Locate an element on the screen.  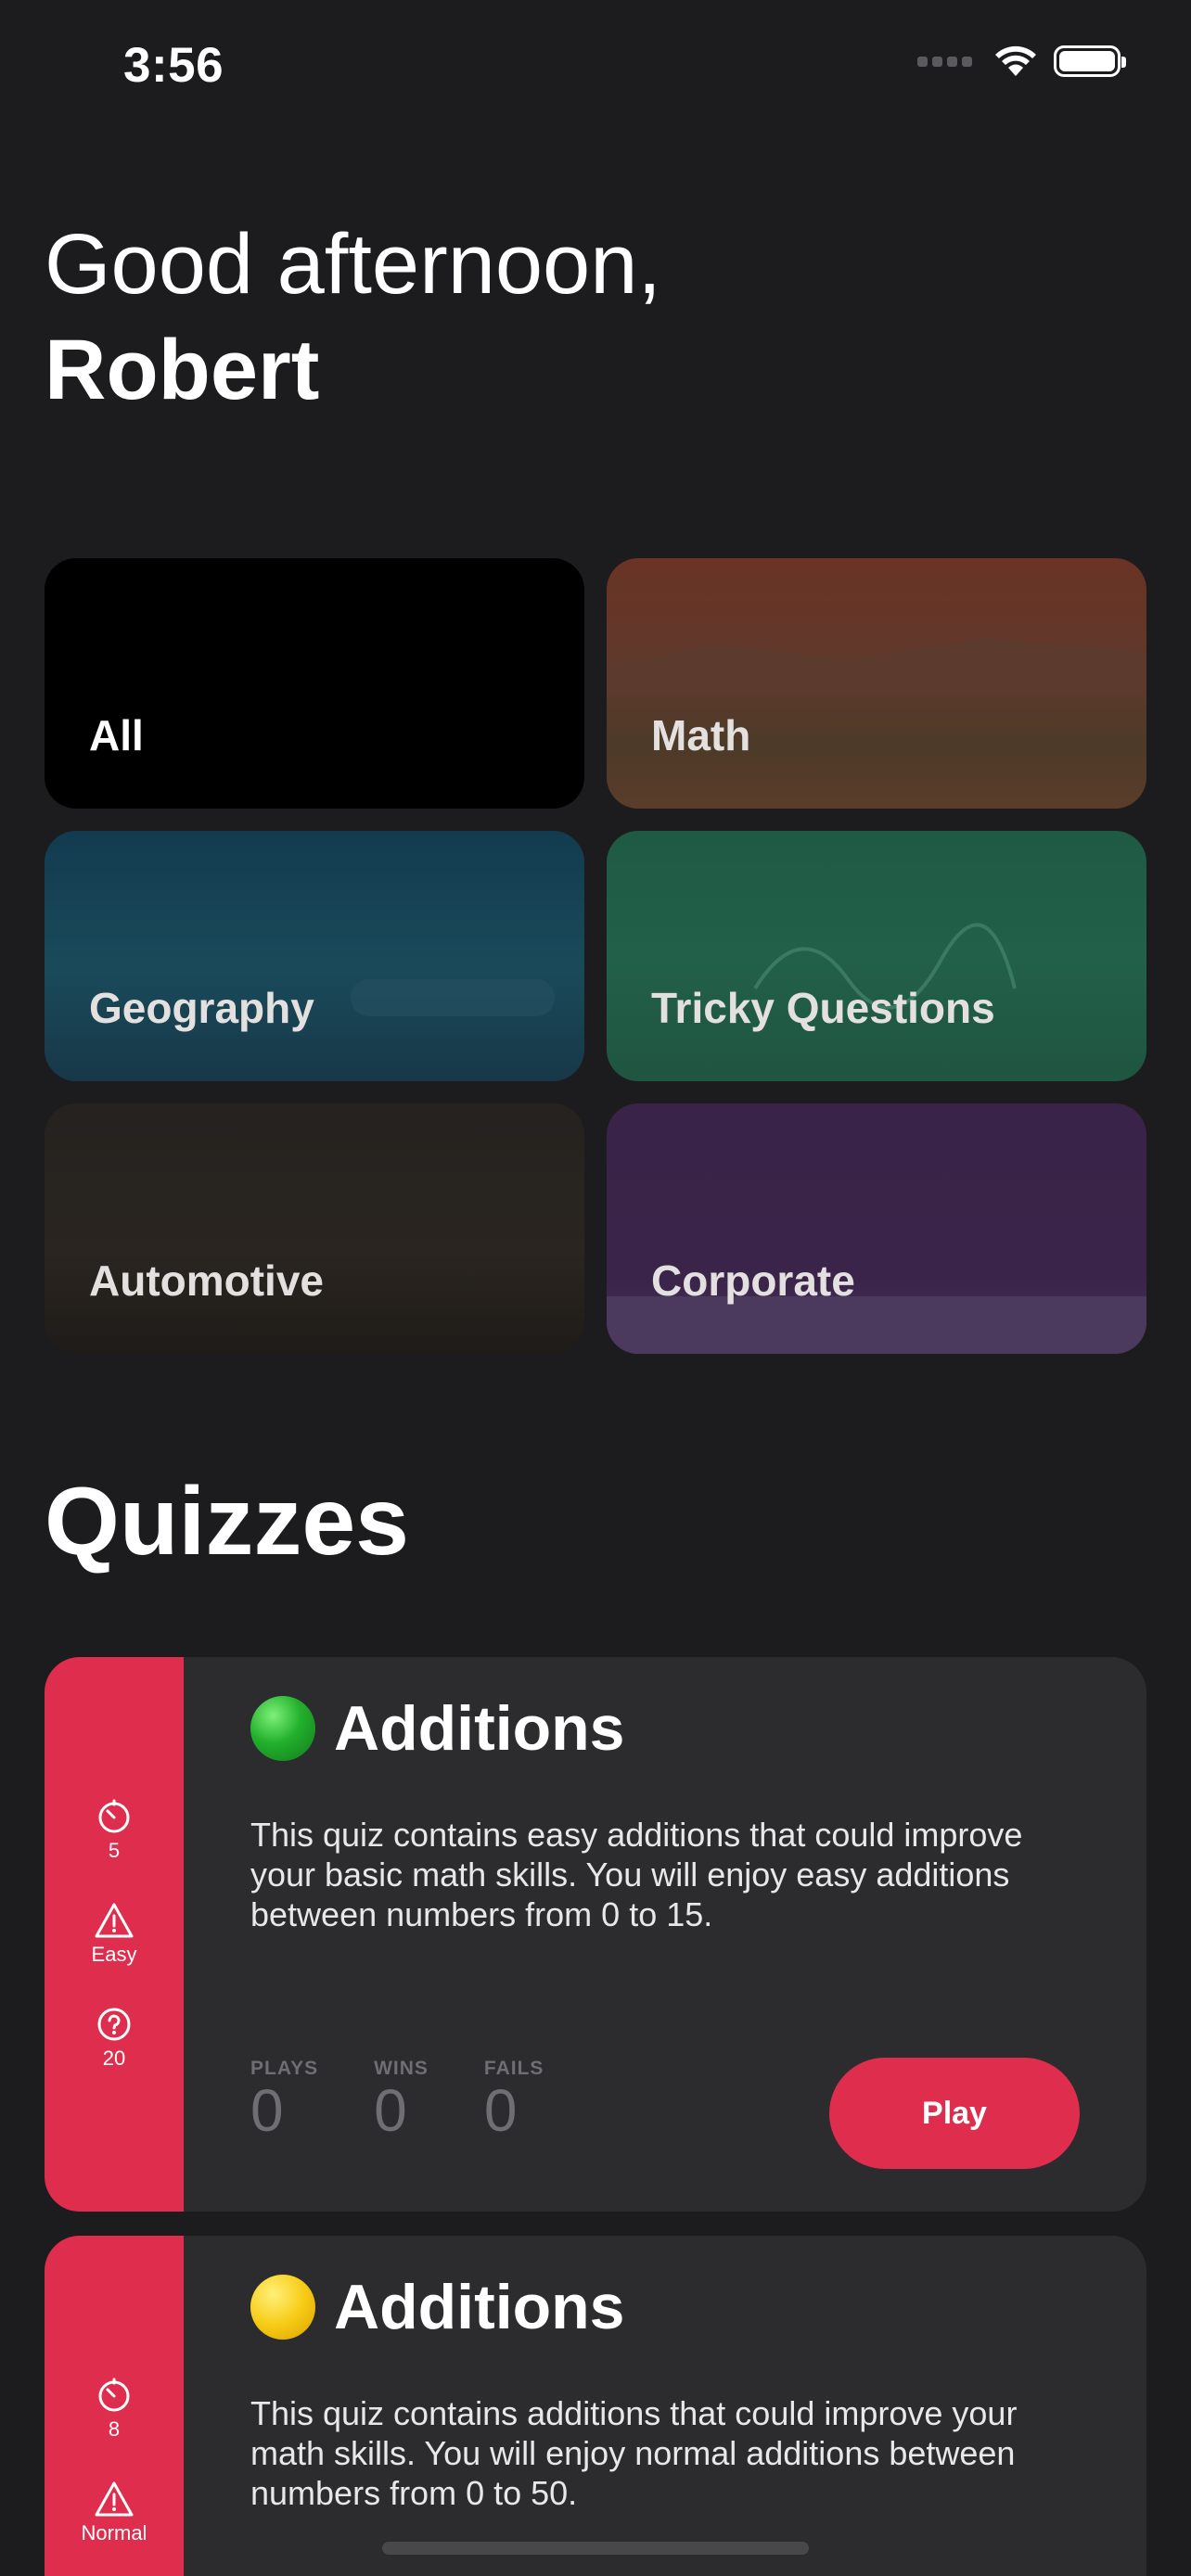
category-card-corporate: Corporate is located at coordinates (876, 1229).